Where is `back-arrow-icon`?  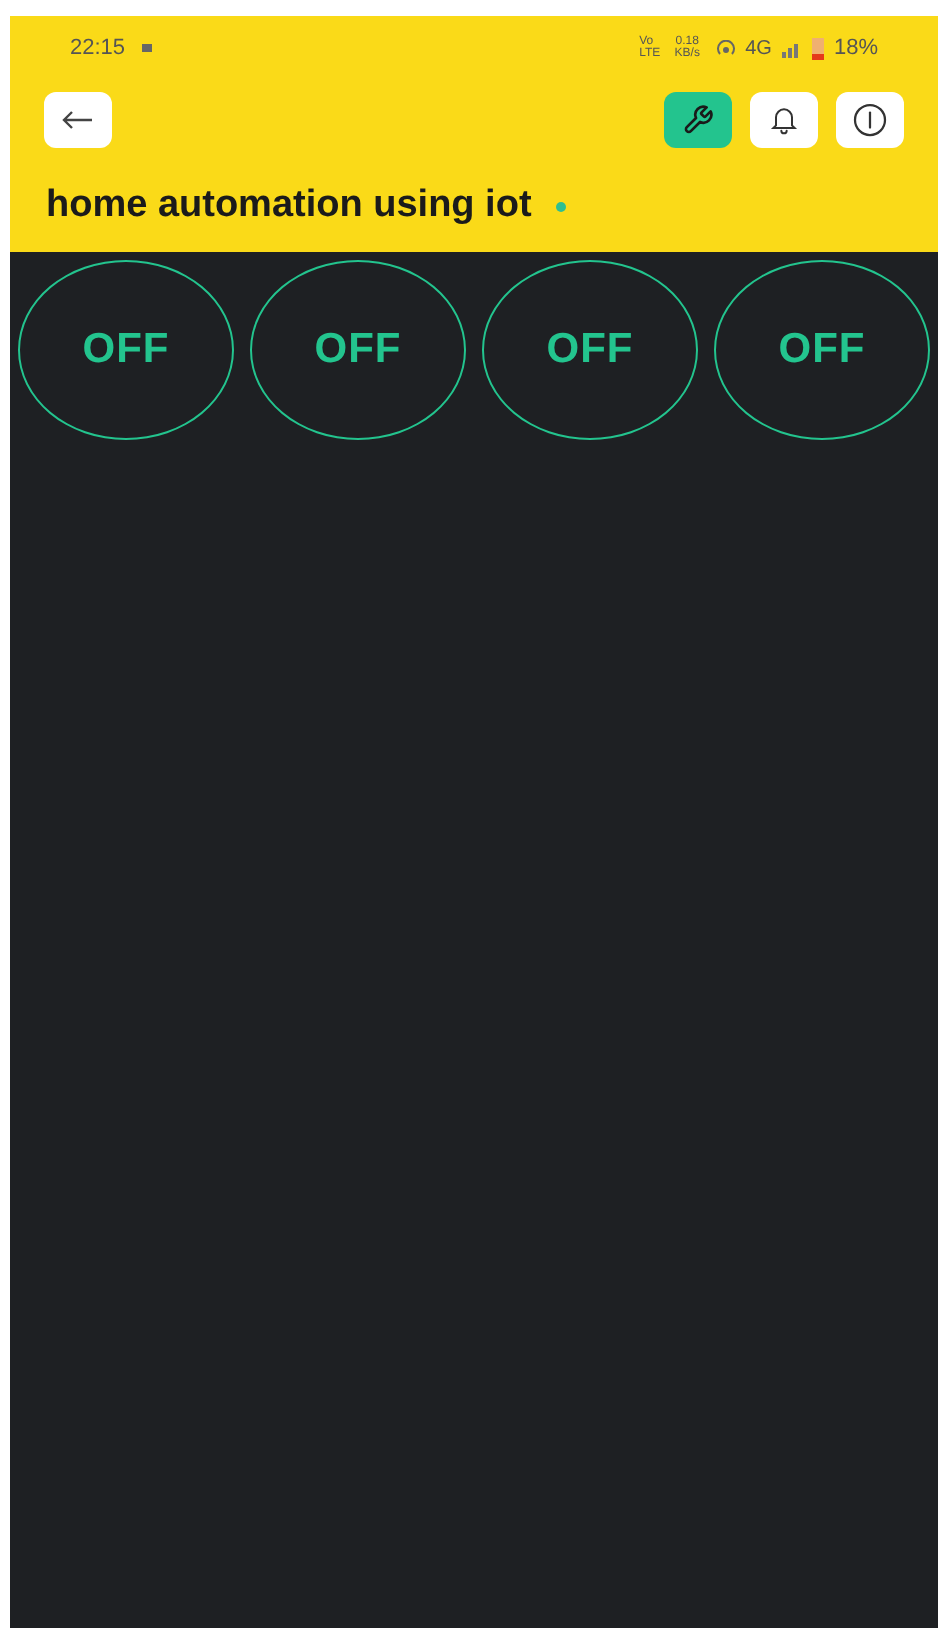 back-arrow-icon is located at coordinates (78, 120).